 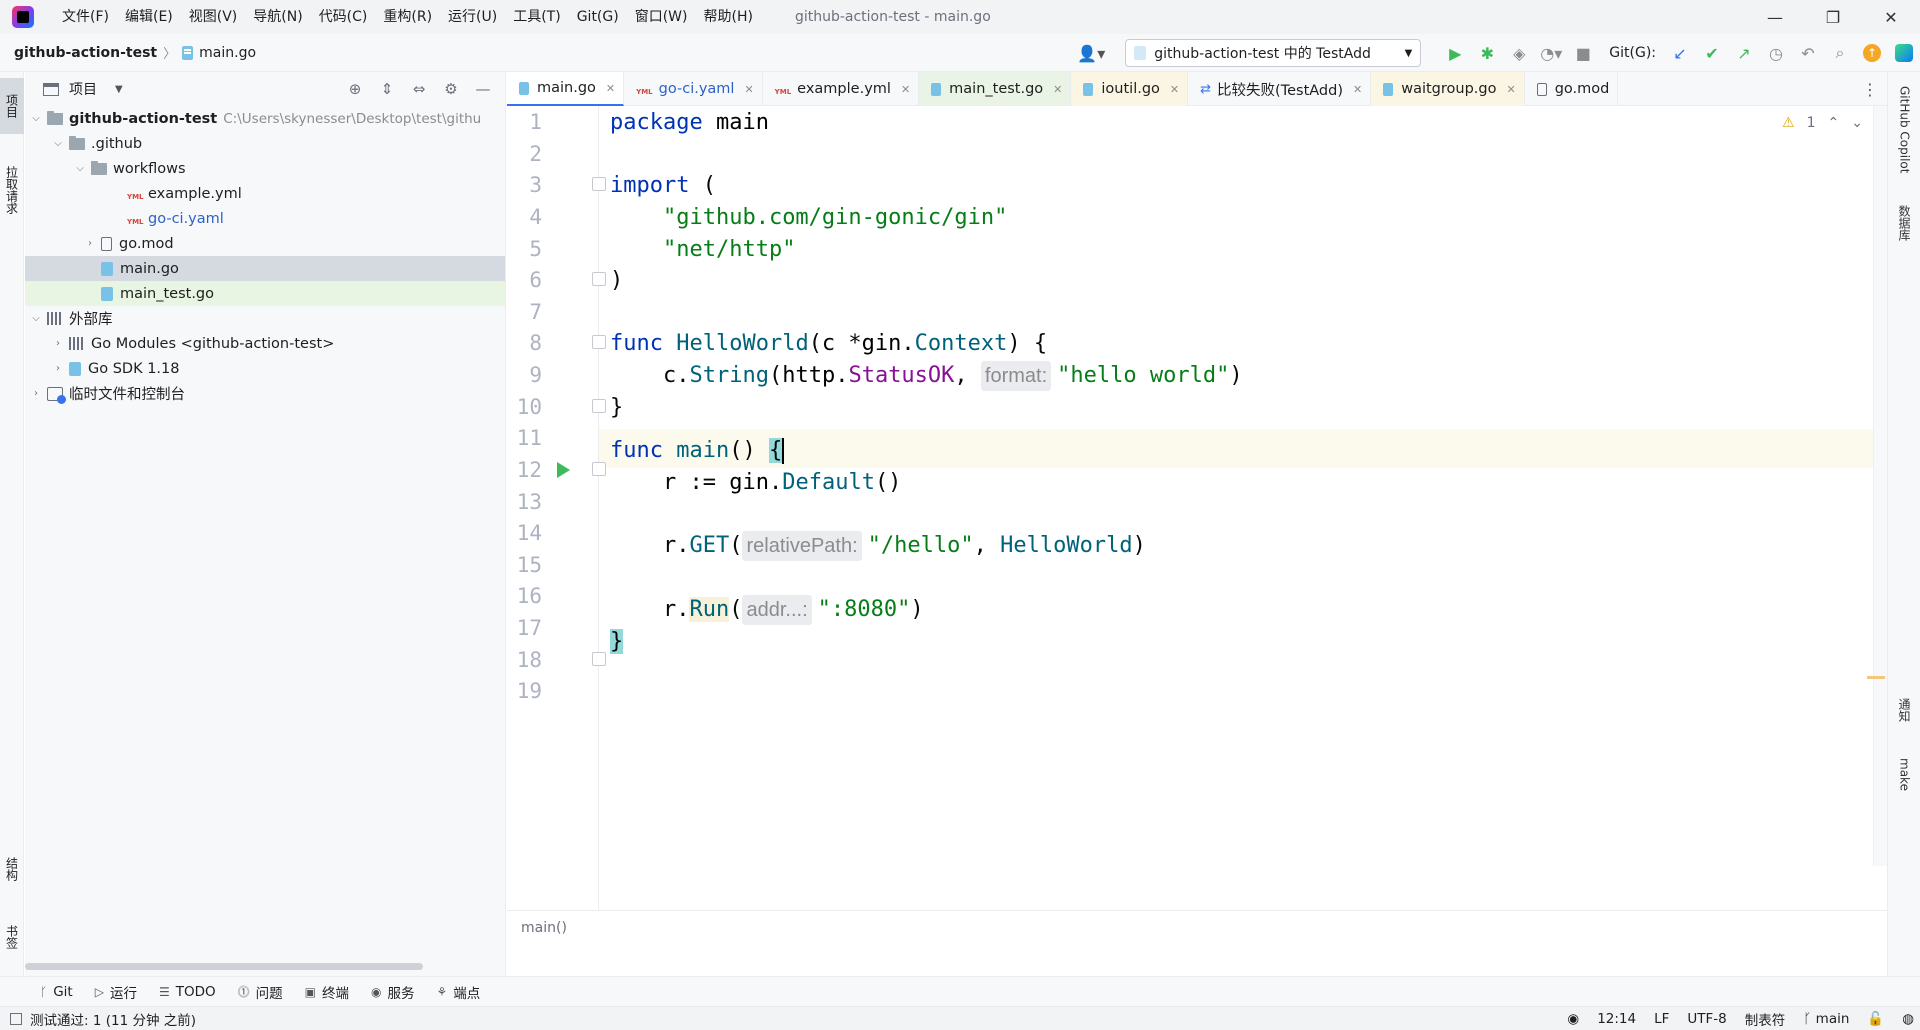 What do you see at coordinates (1904, 53) in the screenshot?
I see `toolbox-icon` at bounding box center [1904, 53].